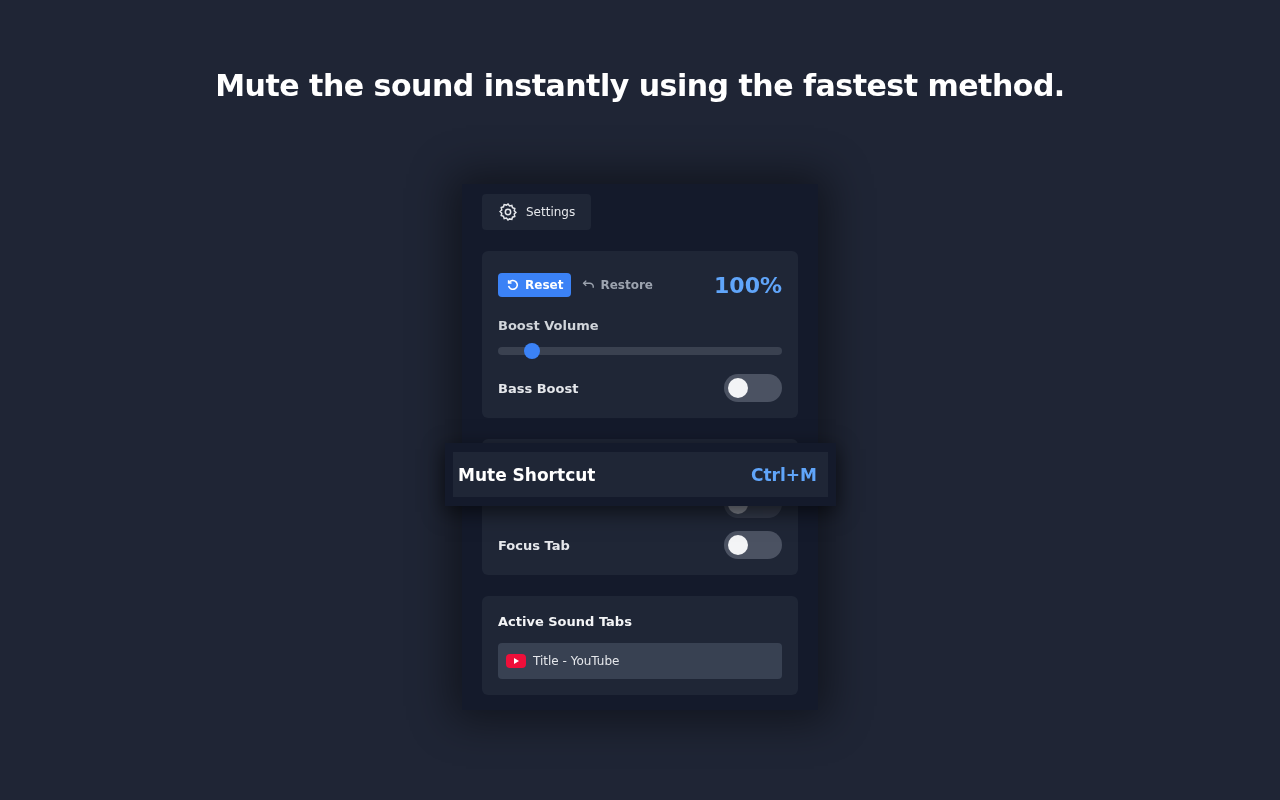  What do you see at coordinates (535, 285) in the screenshot?
I see `reset-button: Reset` at bounding box center [535, 285].